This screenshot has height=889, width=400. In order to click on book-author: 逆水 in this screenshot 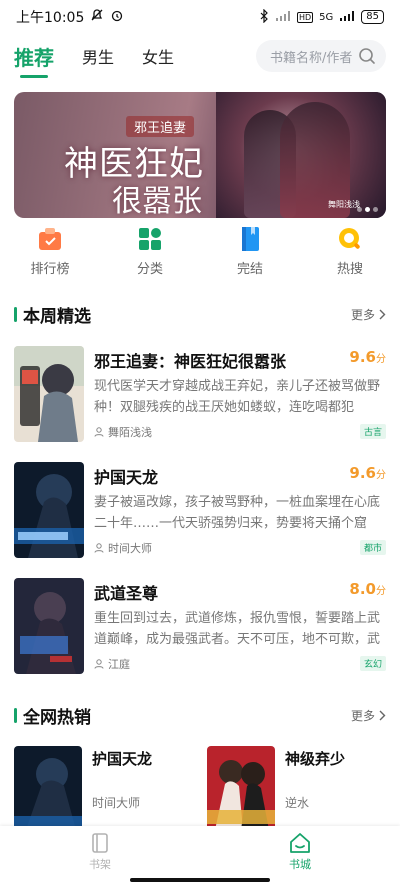, I will do `click(297, 803)`.